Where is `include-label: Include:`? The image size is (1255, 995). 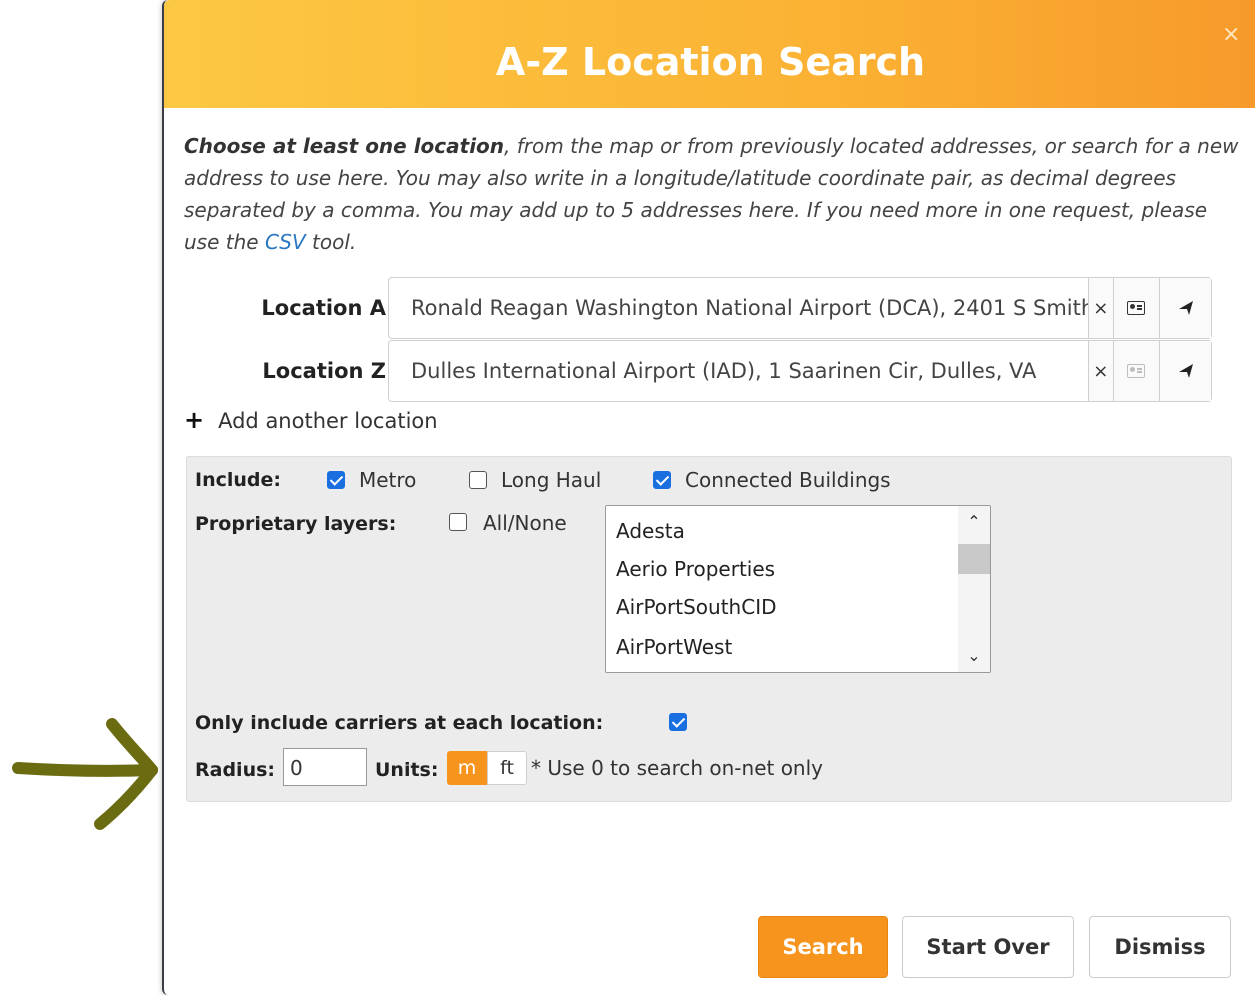
include-label: Include: is located at coordinates (238, 480).